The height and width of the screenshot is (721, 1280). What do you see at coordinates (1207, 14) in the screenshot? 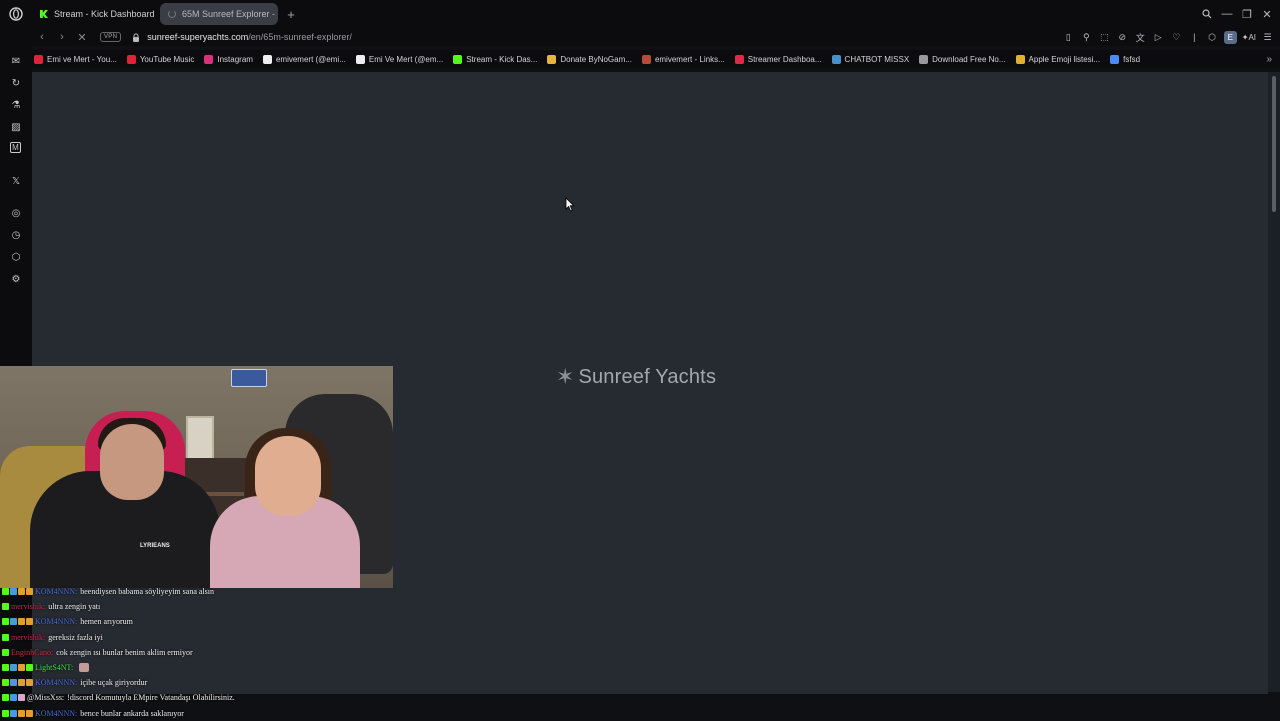
I see `search-icon` at bounding box center [1207, 14].